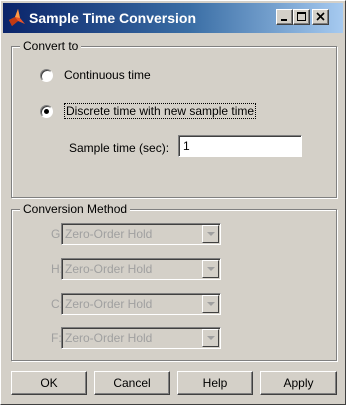 The height and width of the screenshot is (405, 346). Describe the element at coordinates (132, 383) in the screenshot. I see `cancel-button: Cancel` at that location.